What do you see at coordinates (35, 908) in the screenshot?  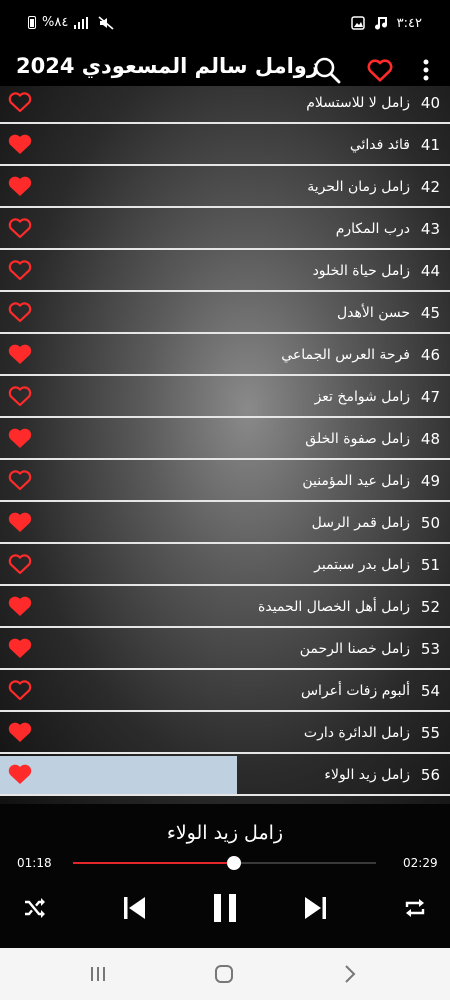 I see `shuffle-button` at bounding box center [35, 908].